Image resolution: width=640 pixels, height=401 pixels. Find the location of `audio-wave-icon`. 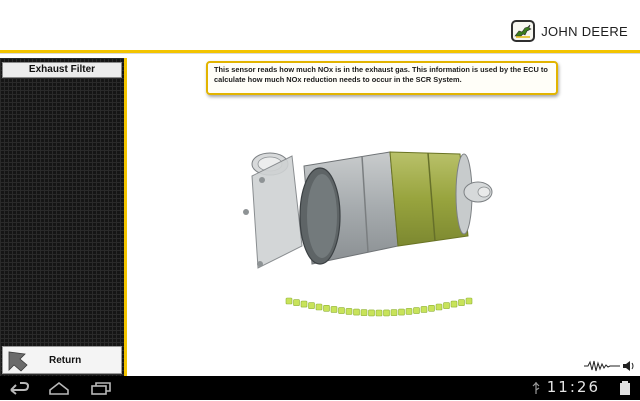

audio-wave-icon is located at coordinates (609, 366).